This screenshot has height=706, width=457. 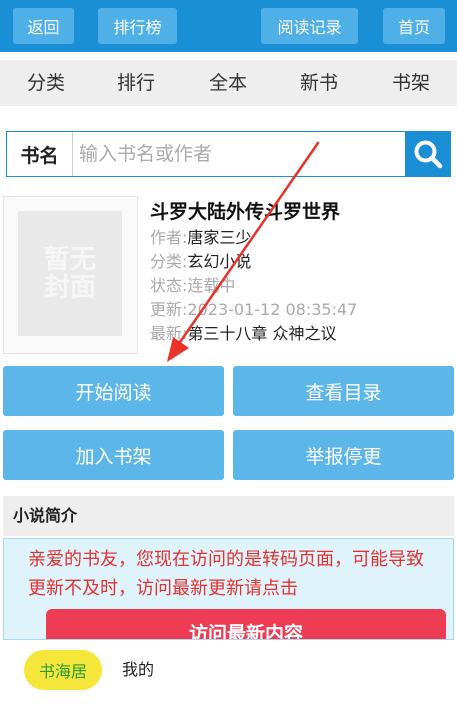 What do you see at coordinates (169, 333) in the screenshot?
I see `latest-label: 最新:` at bounding box center [169, 333].